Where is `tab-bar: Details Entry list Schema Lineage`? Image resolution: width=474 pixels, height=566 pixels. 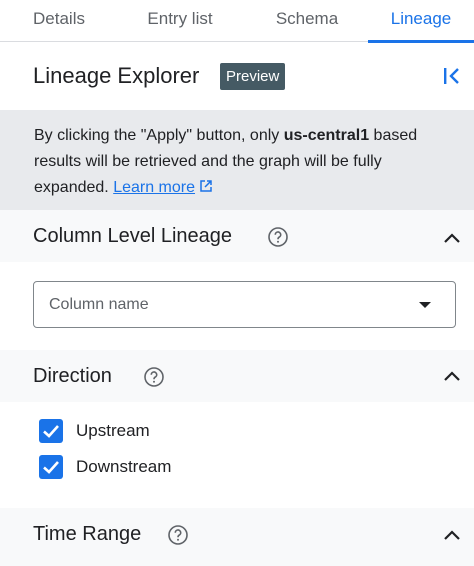 tab-bar: Details Entry list Schema Lineage is located at coordinates (237, 21).